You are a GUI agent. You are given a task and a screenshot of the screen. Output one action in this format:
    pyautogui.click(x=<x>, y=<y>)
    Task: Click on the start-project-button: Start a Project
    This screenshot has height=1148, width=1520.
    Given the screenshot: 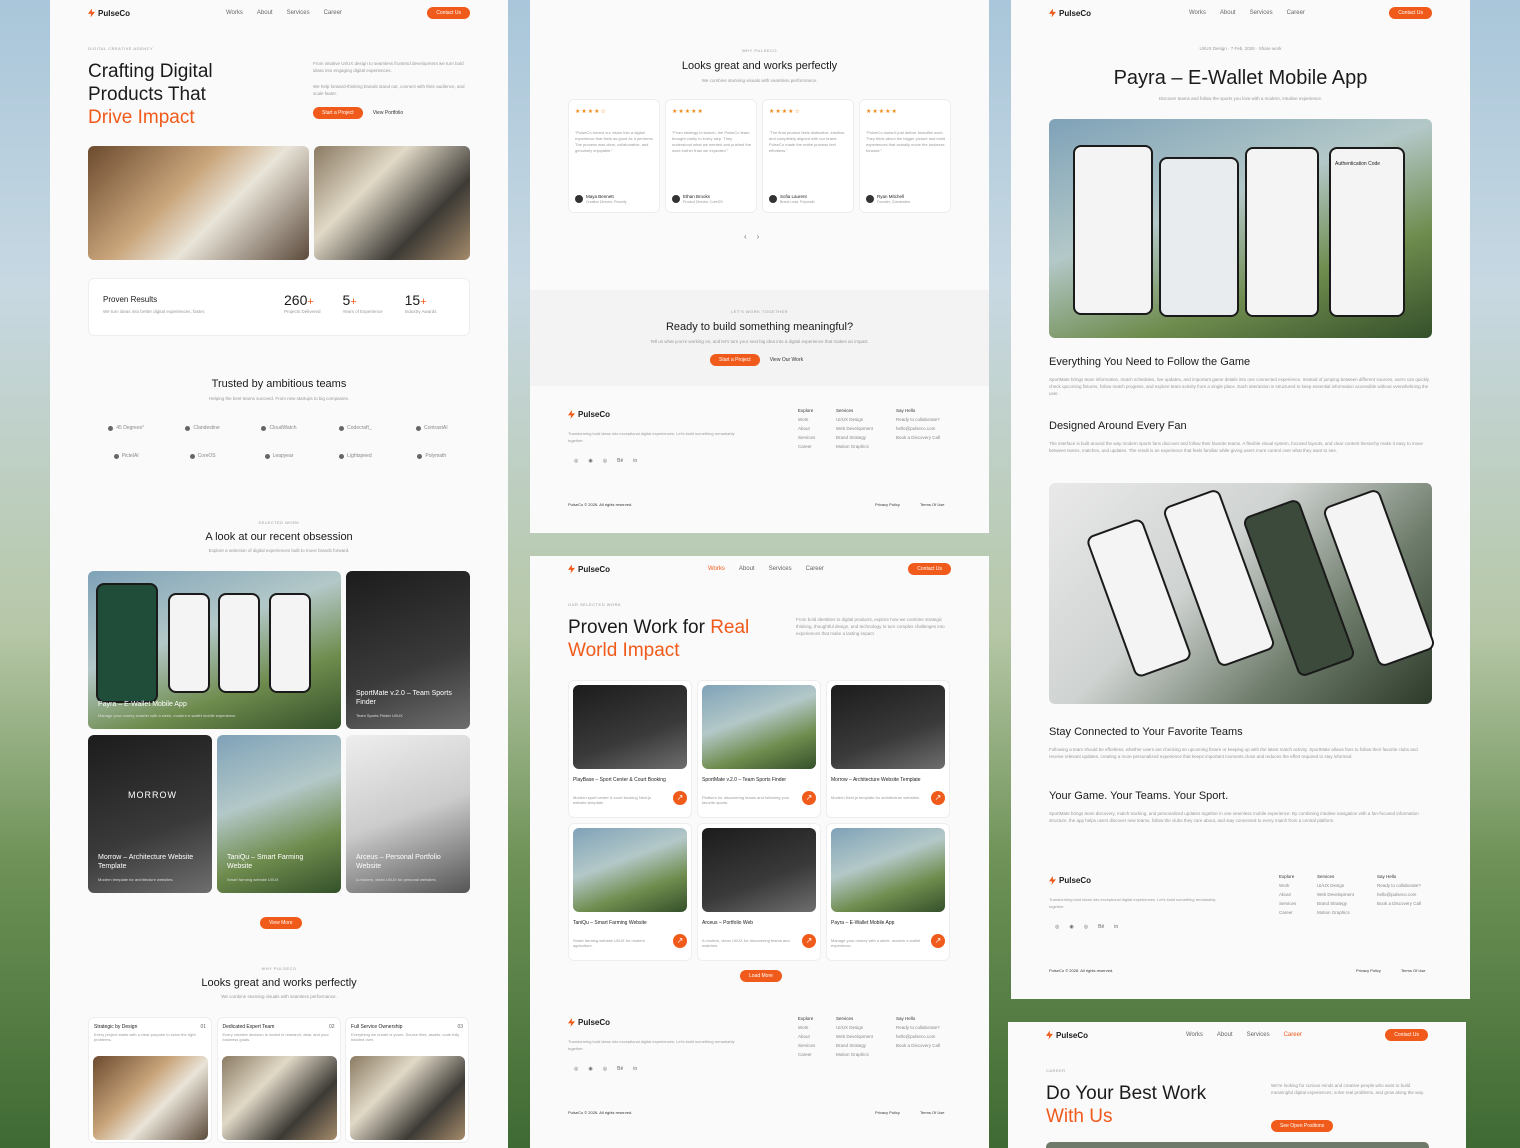 What is the action you would take?
    pyautogui.click(x=338, y=113)
    